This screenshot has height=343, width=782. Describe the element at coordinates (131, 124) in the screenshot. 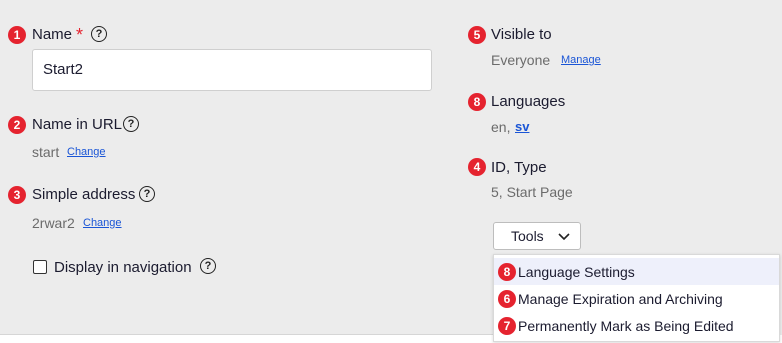

I see `name-in-url-help-icon: ?` at that location.